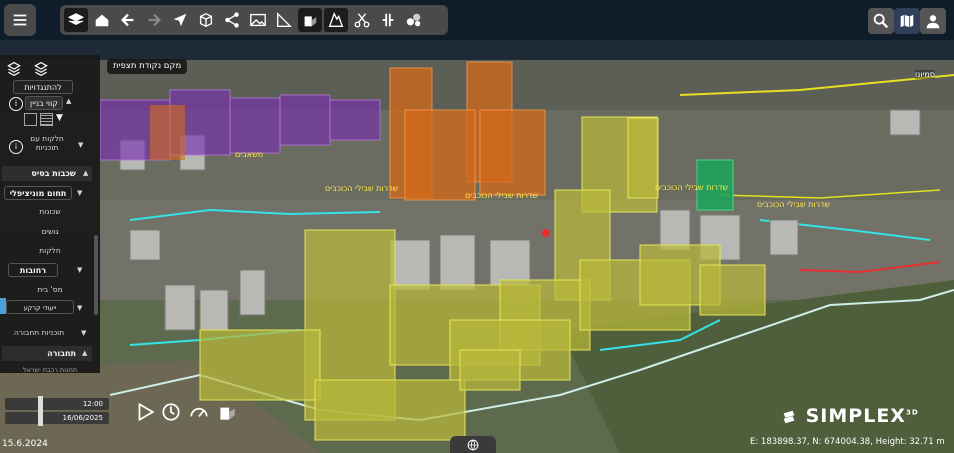 The height and width of the screenshot is (453, 954). I want to click on bottom-tab, so click(473, 444).